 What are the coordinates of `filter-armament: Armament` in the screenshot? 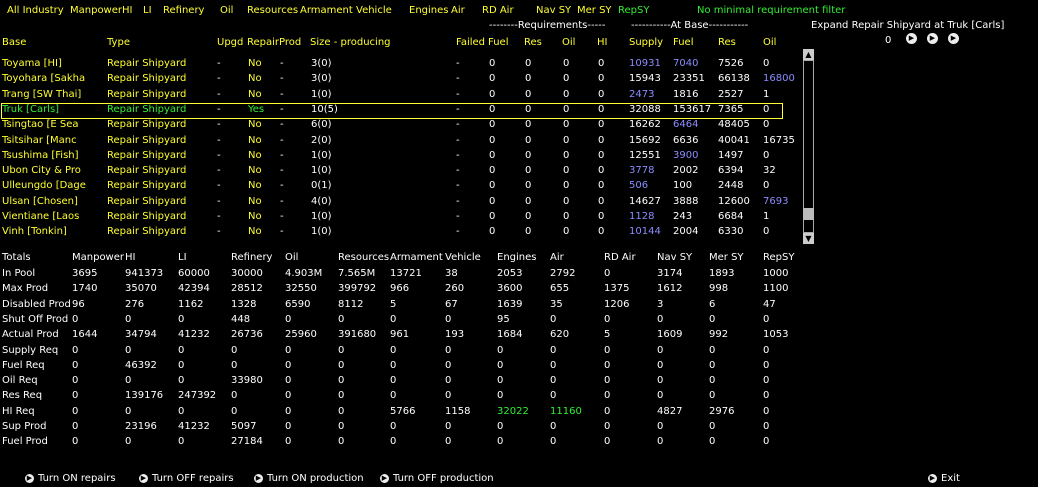 It's located at (326, 10).